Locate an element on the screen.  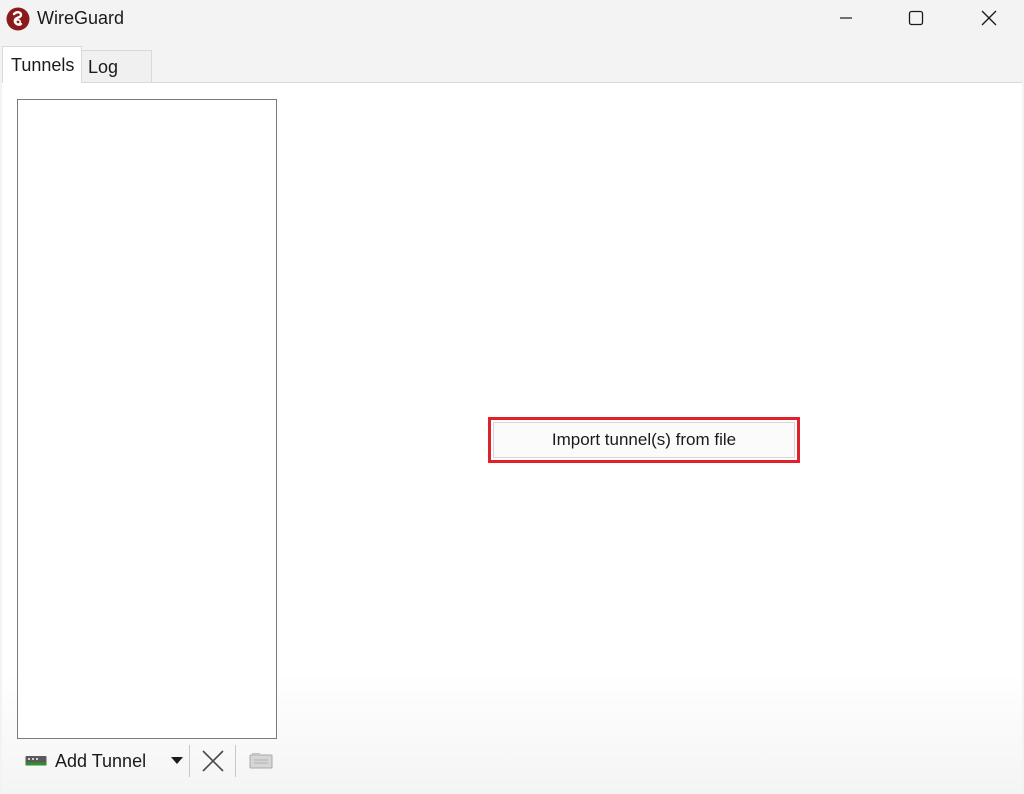
network-adapter-icon is located at coordinates (36, 761).